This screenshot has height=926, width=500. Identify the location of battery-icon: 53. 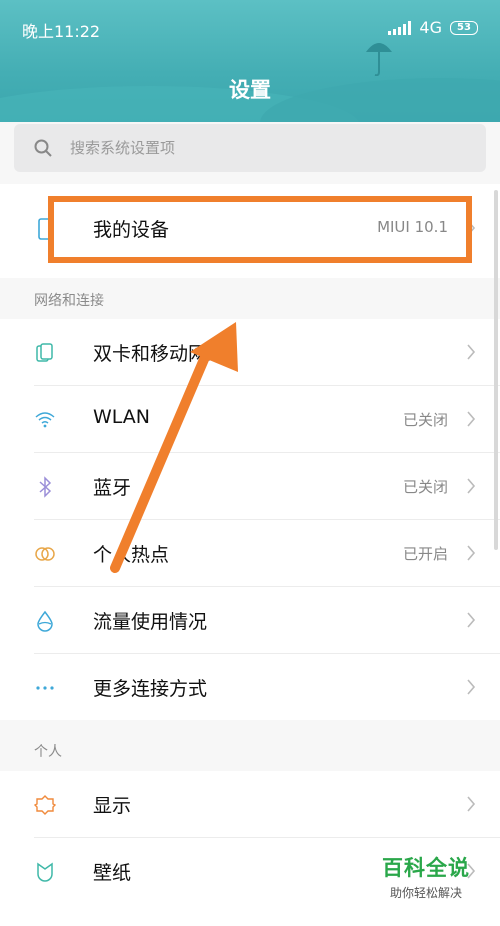
(464, 27).